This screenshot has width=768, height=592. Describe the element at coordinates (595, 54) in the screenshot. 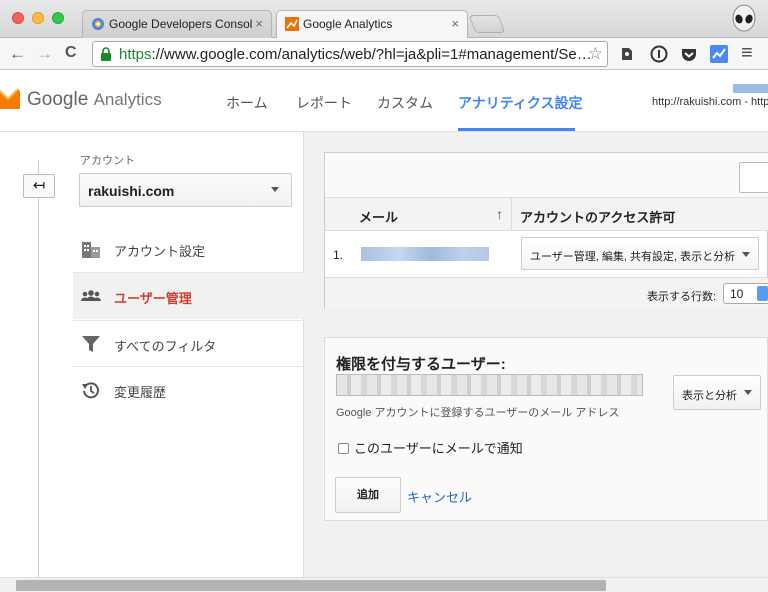

I see `bookmark-star-icon: ☆` at that location.